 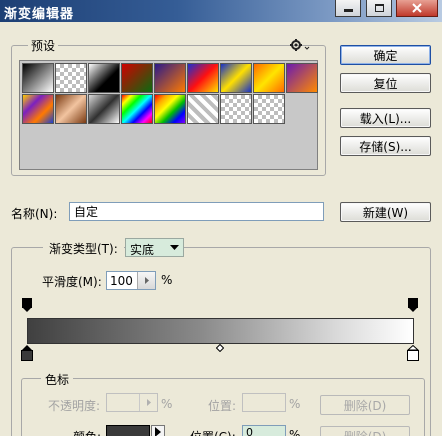 I want to click on minimize-button, so click(x=348, y=8).